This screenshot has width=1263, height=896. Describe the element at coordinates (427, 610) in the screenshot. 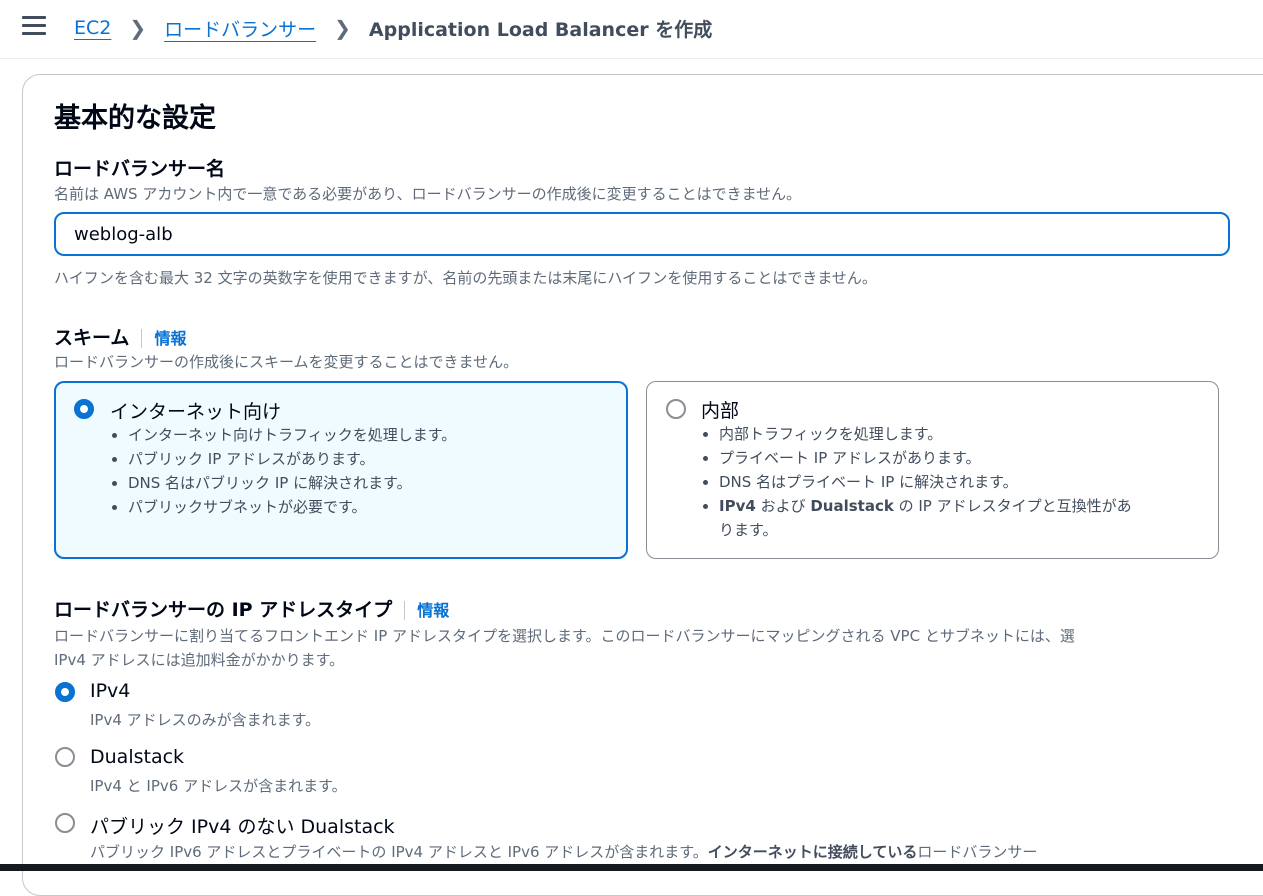

I see `ip-type-info-link: 情報` at that location.